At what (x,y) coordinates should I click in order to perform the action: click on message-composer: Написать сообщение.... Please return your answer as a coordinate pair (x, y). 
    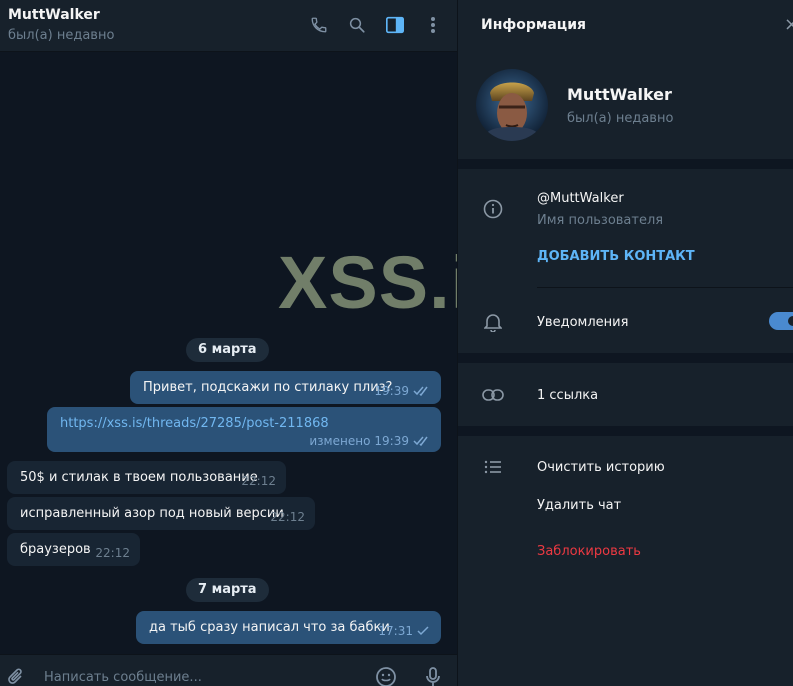
    Looking at the image, I should click on (228, 670).